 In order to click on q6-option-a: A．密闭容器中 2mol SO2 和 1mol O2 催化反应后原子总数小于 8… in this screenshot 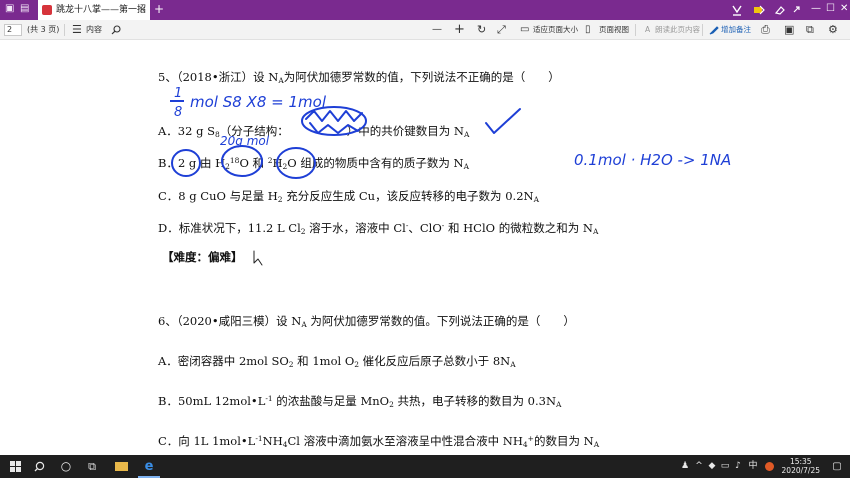, I will do `click(337, 361)`.